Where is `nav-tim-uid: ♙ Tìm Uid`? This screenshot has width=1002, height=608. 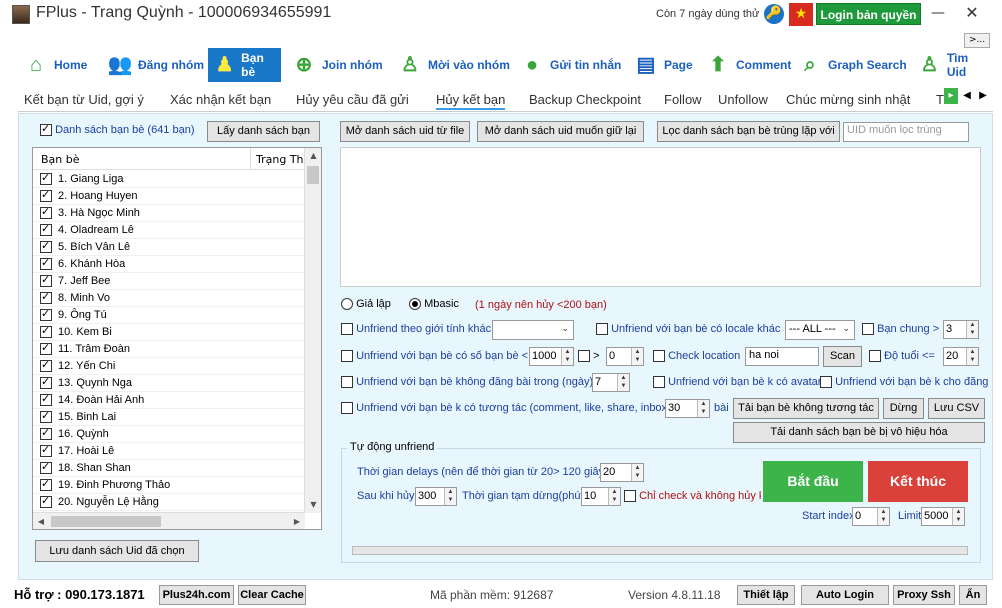 nav-tim-uid: ♙ Tìm Uid is located at coordinates (952, 65).